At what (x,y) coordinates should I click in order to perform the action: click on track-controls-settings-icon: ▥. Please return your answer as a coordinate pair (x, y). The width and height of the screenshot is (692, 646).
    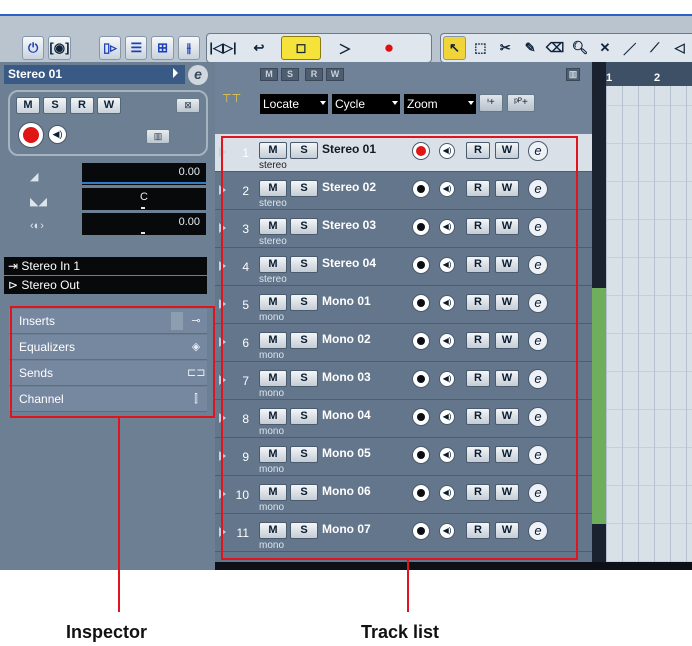
    Looking at the image, I should click on (573, 74).